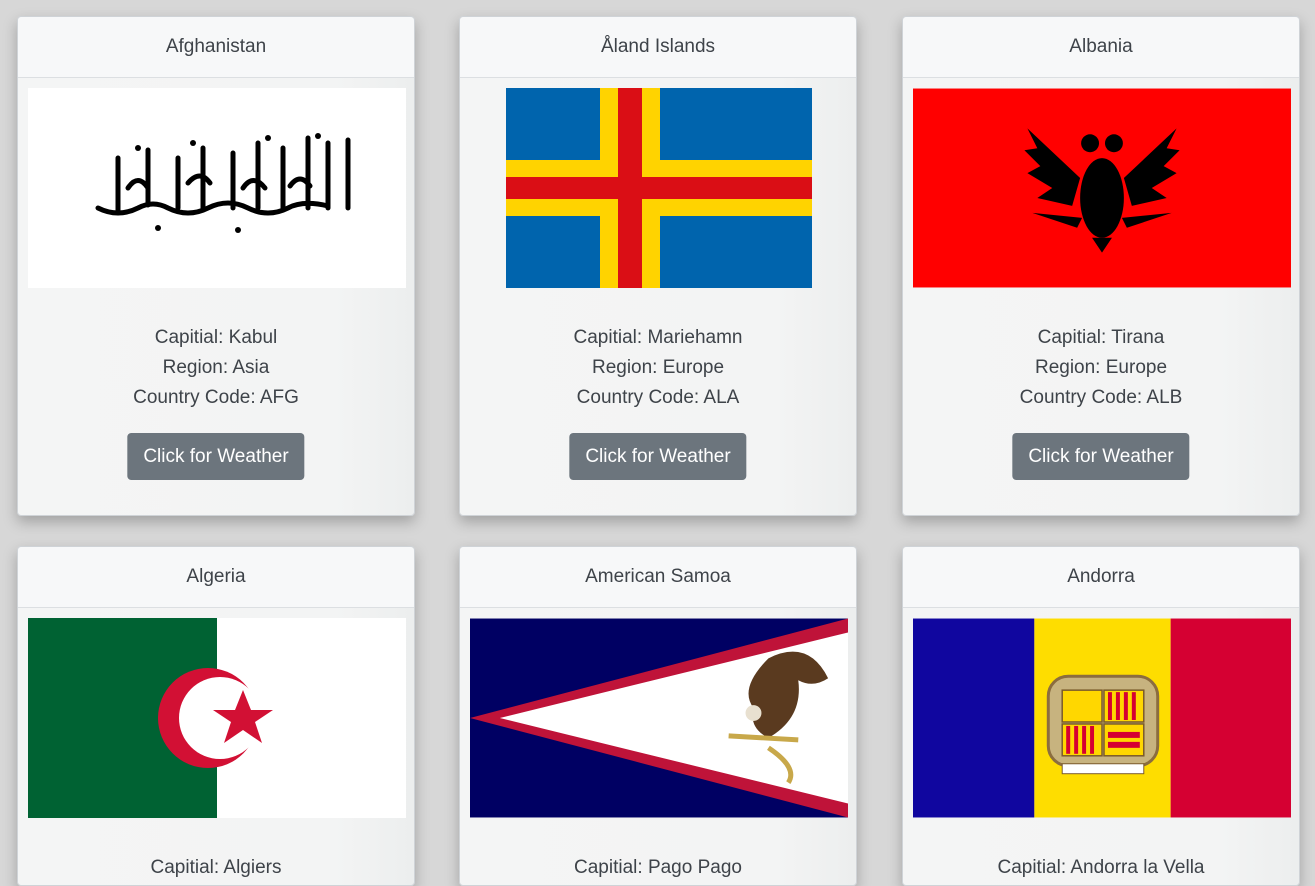 The width and height of the screenshot is (1315, 886). I want to click on capital-value: Pago Pago, so click(694, 867).